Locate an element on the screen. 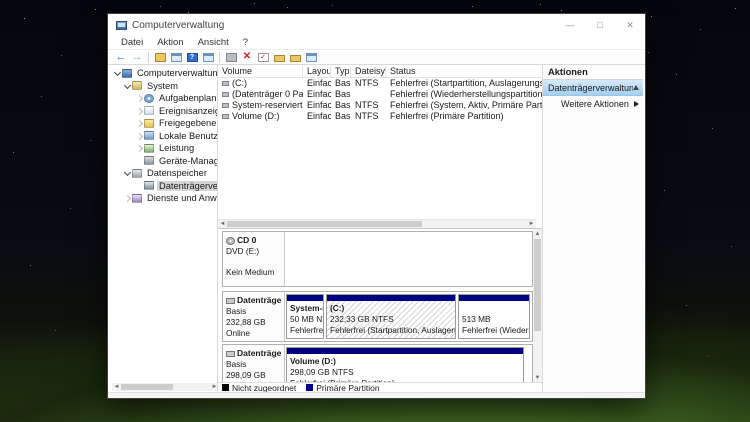 This screenshot has height=422, width=750. delete-icon: ✕ is located at coordinates (247, 57).